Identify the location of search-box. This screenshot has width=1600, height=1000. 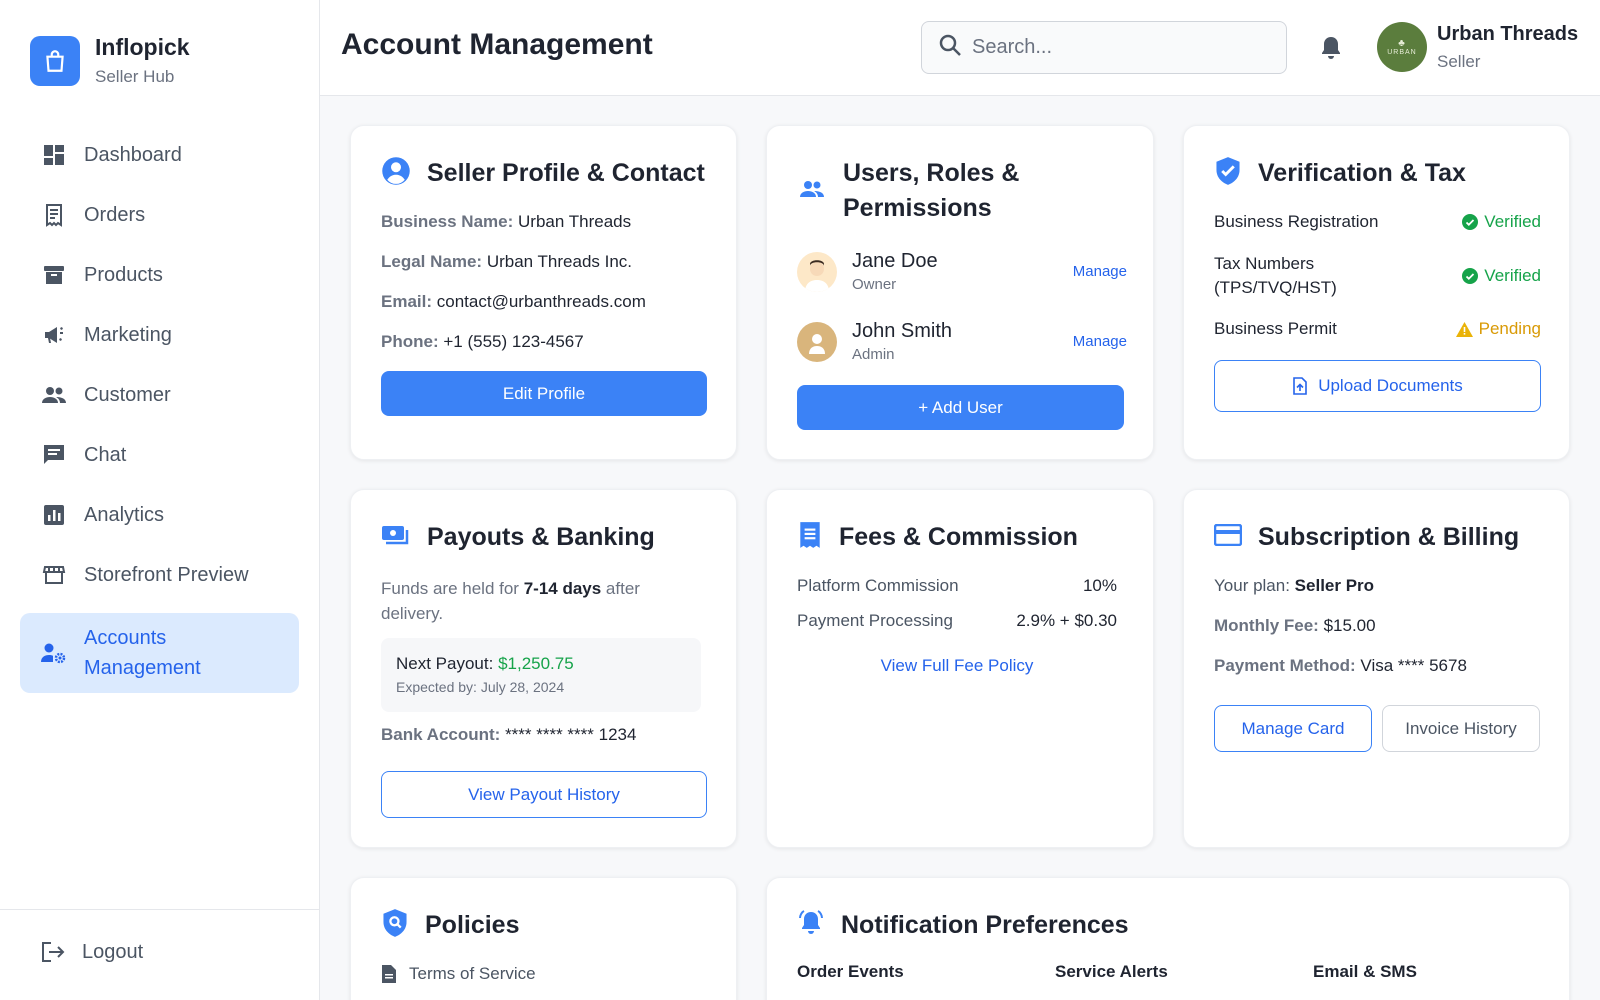
(1104, 47).